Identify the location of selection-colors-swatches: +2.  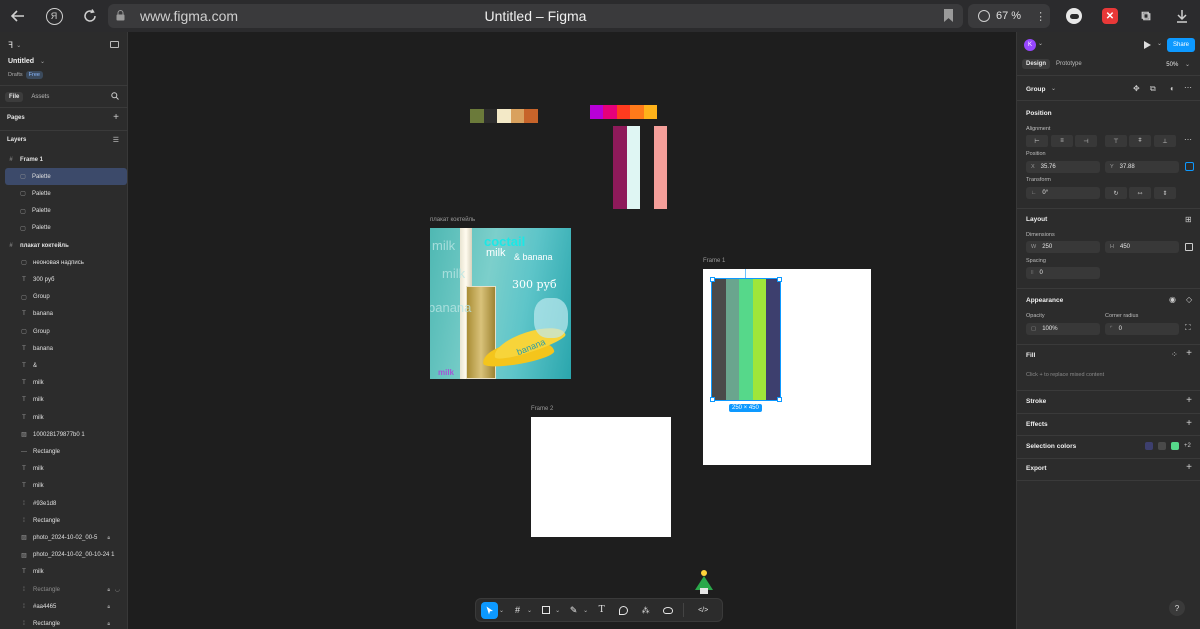
(1168, 446).